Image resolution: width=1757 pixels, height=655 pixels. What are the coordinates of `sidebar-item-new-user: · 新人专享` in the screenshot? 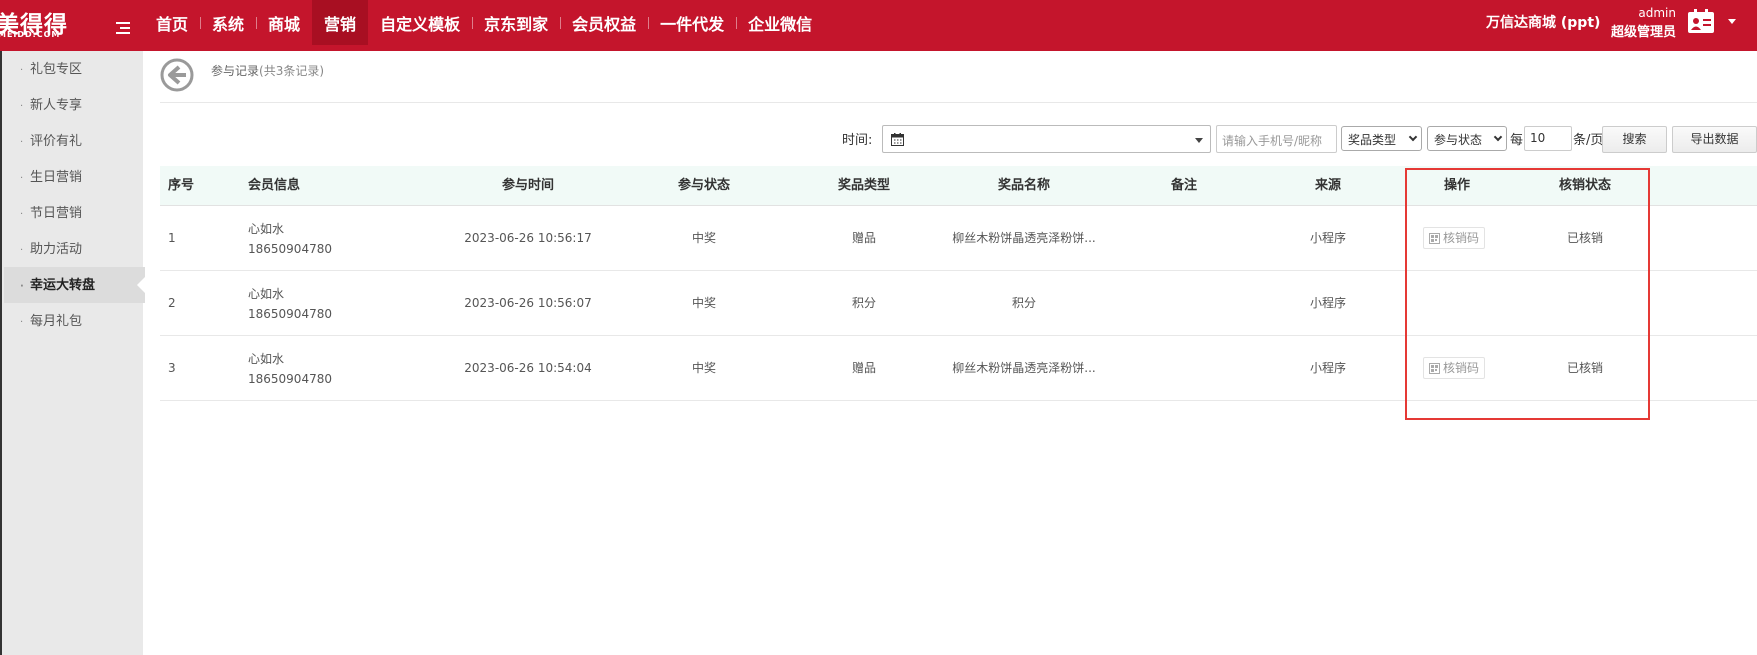 It's located at (51, 106).